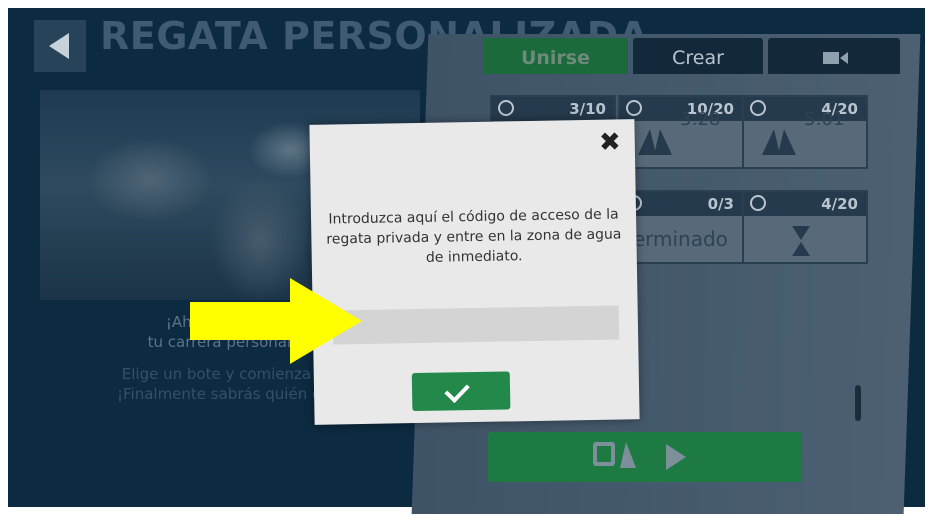  I want to click on back-arrow-icon, so click(59, 46).